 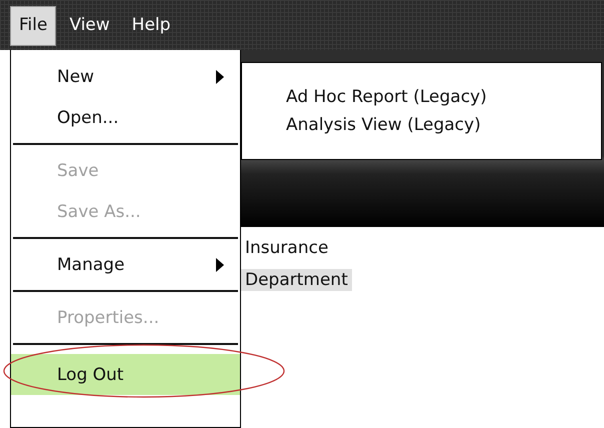 What do you see at coordinates (125, 374) in the screenshot?
I see `menu-item: Log Out` at bounding box center [125, 374].